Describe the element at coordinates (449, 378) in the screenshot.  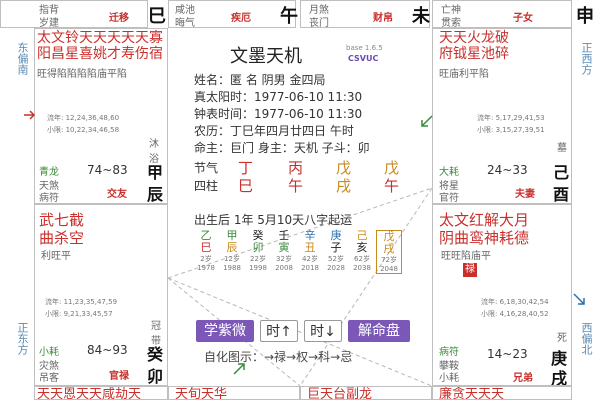
I see `palace-xu-god-3: 小耗` at that location.